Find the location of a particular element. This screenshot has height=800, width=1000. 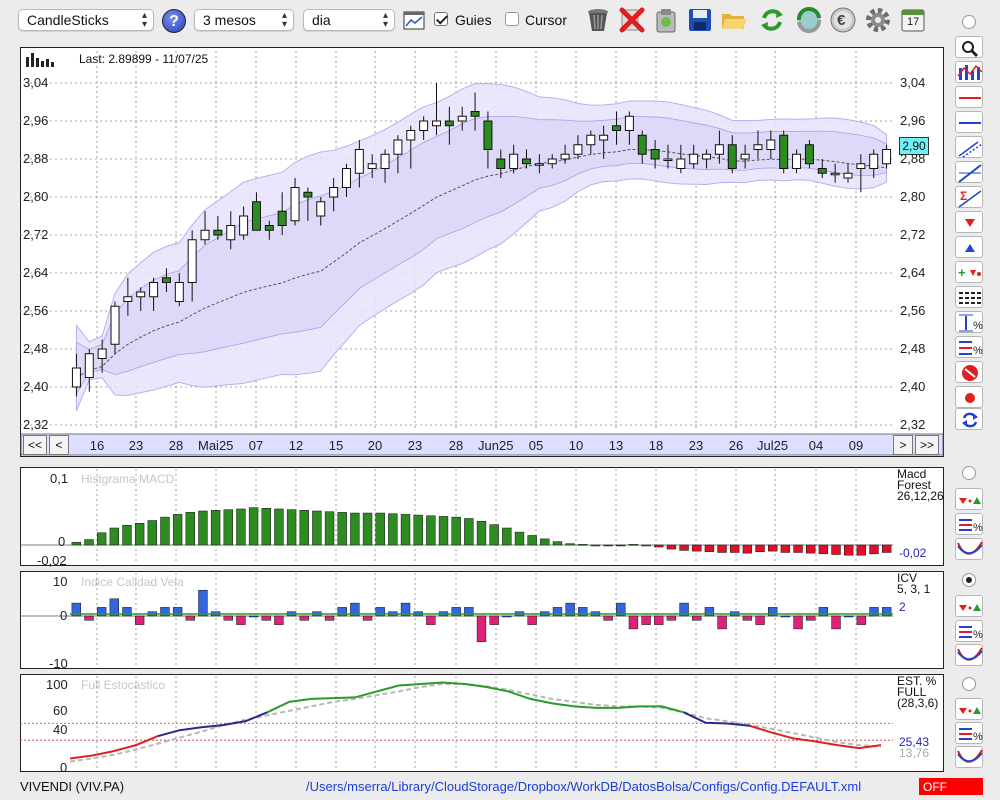

price-y-label-right: 2,80 is located at coordinates (913, 196).